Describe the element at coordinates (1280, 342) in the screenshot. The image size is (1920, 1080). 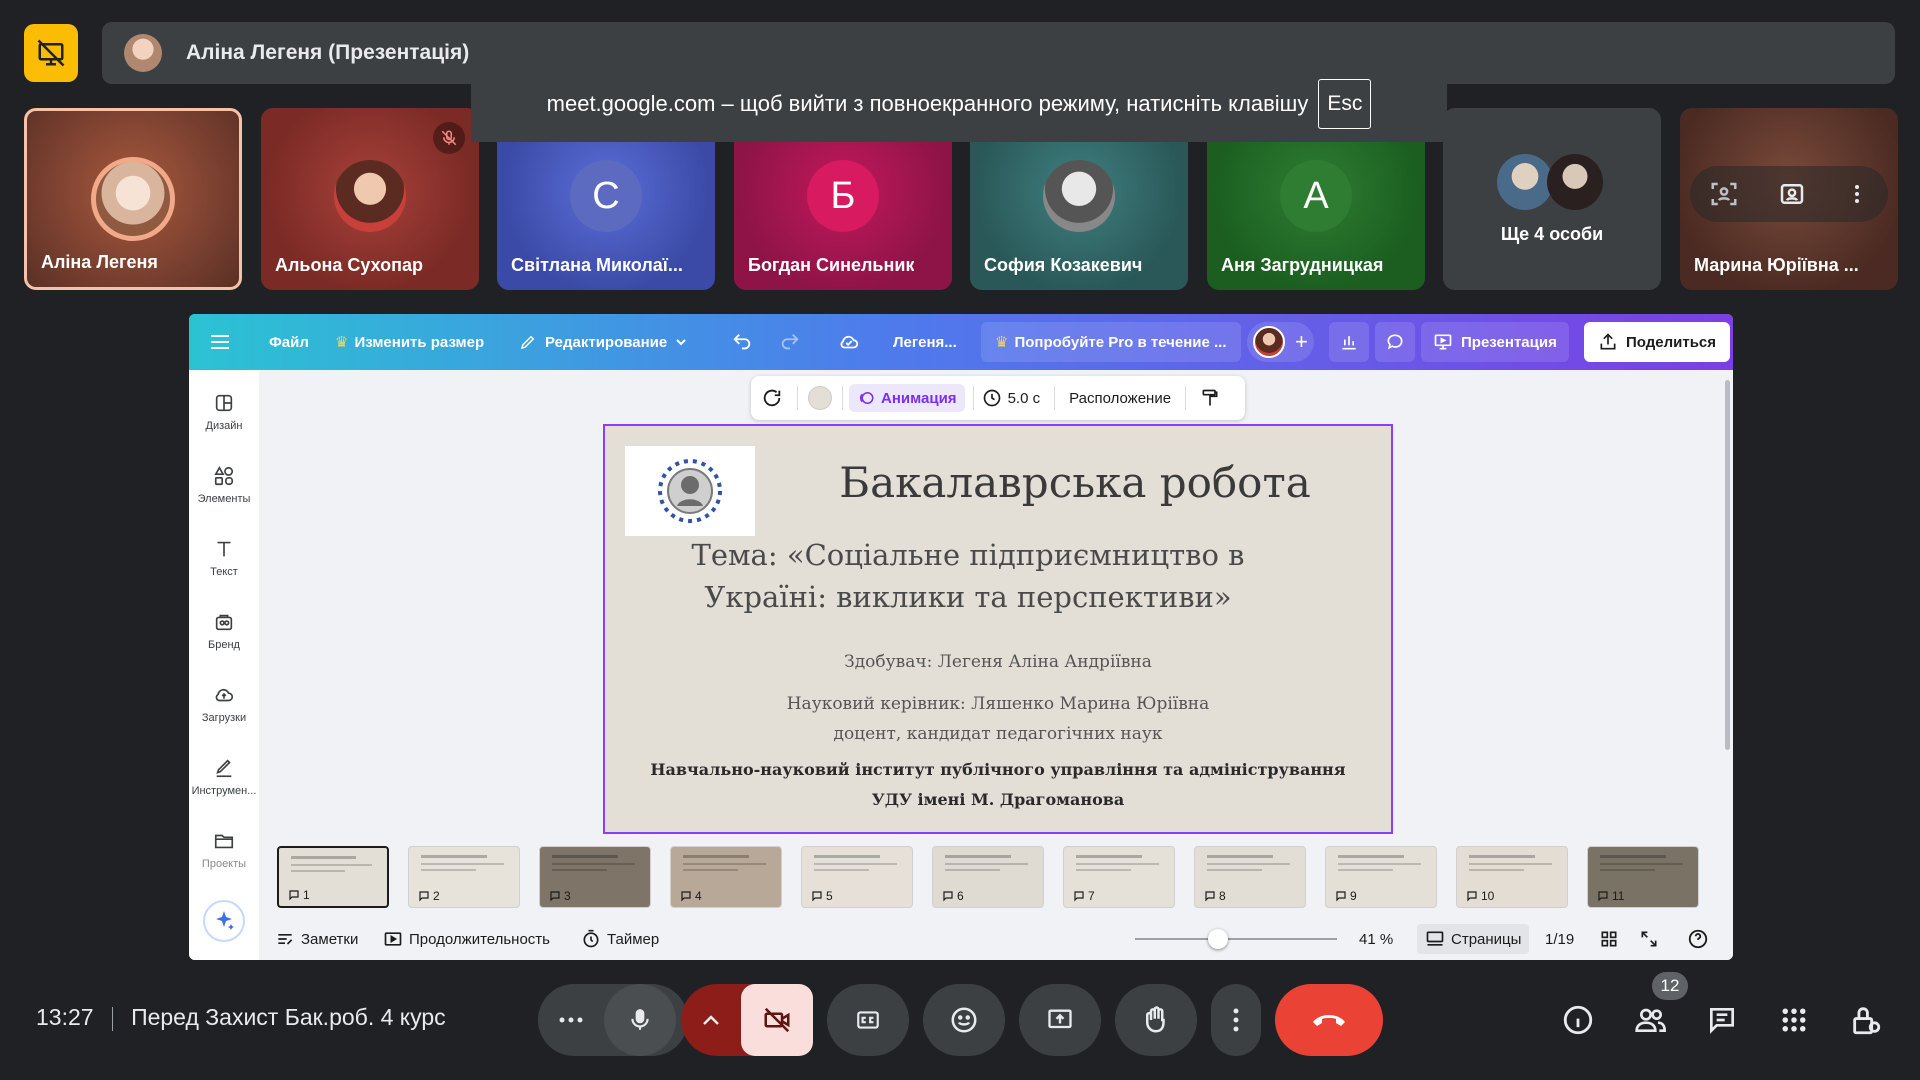
I see `collaborators-group: +` at that location.